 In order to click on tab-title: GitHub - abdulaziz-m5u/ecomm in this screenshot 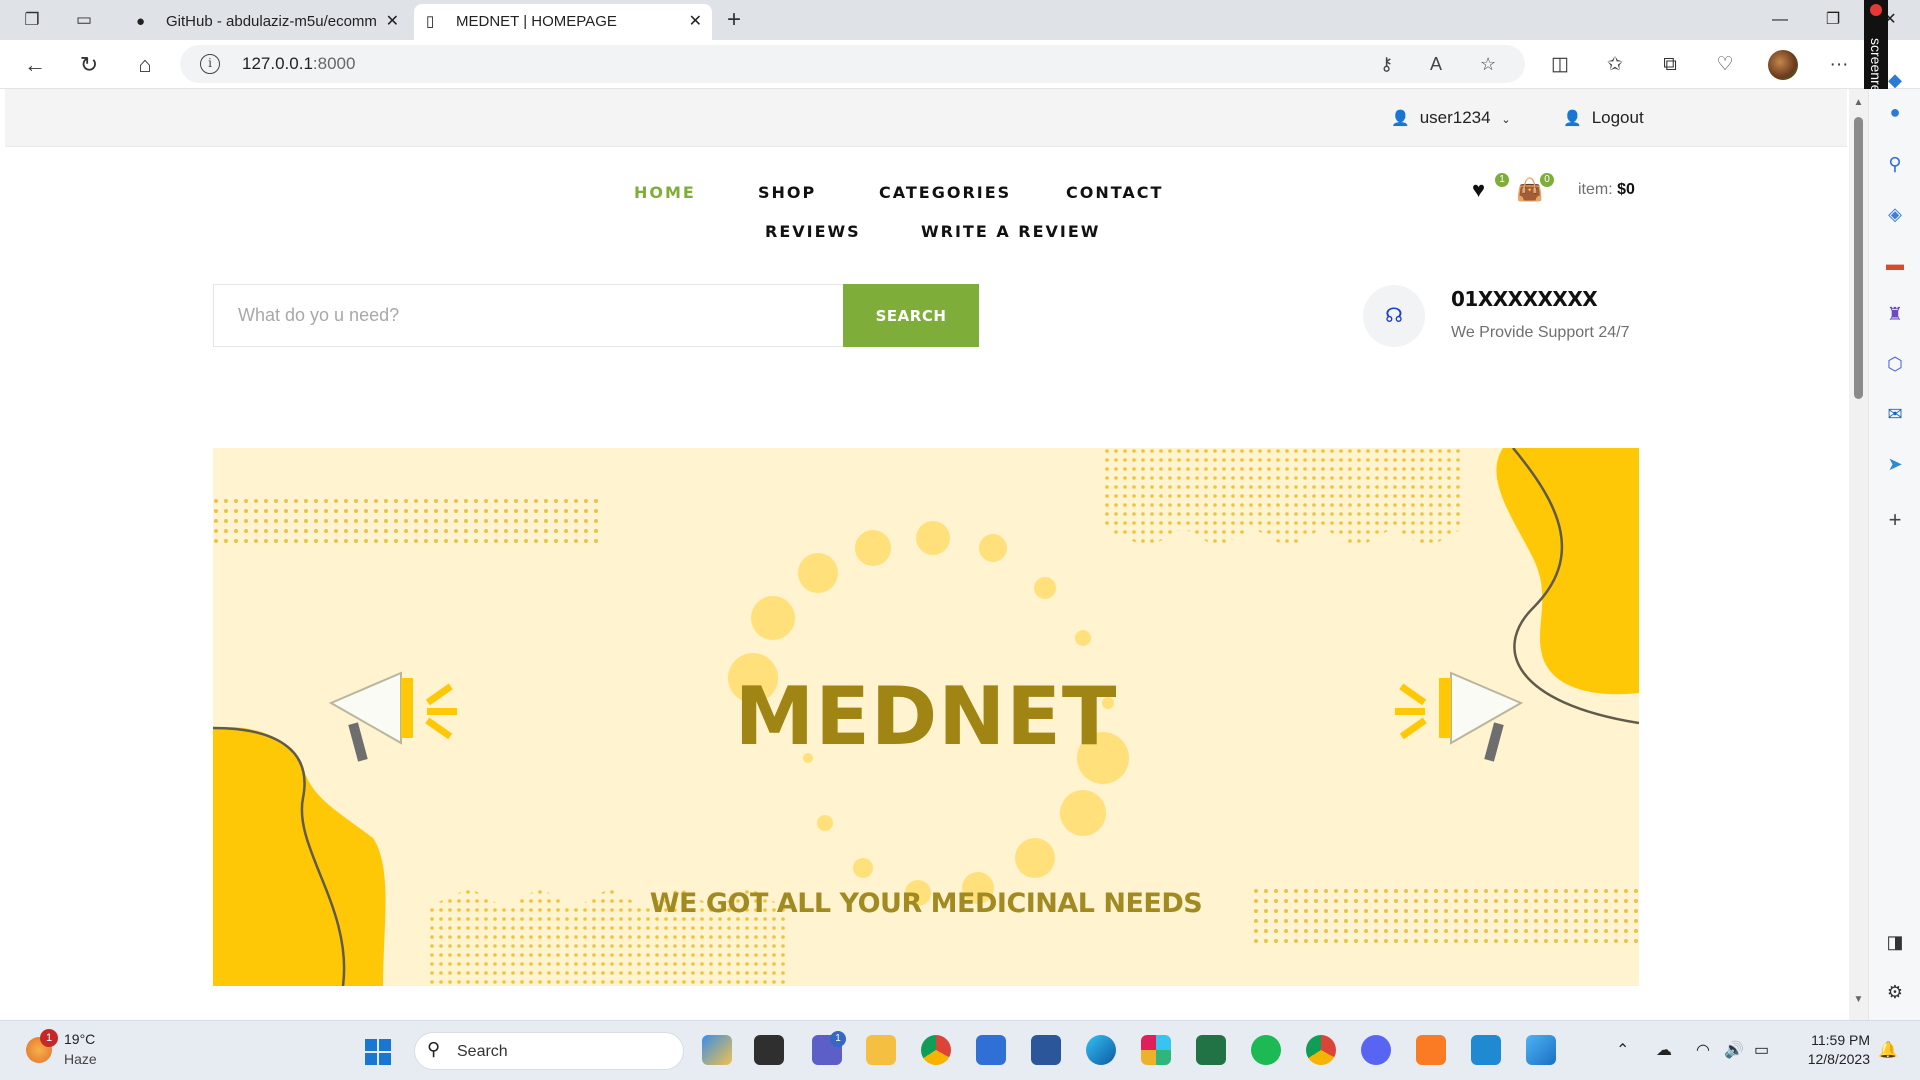, I will do `click(271, 21)`.